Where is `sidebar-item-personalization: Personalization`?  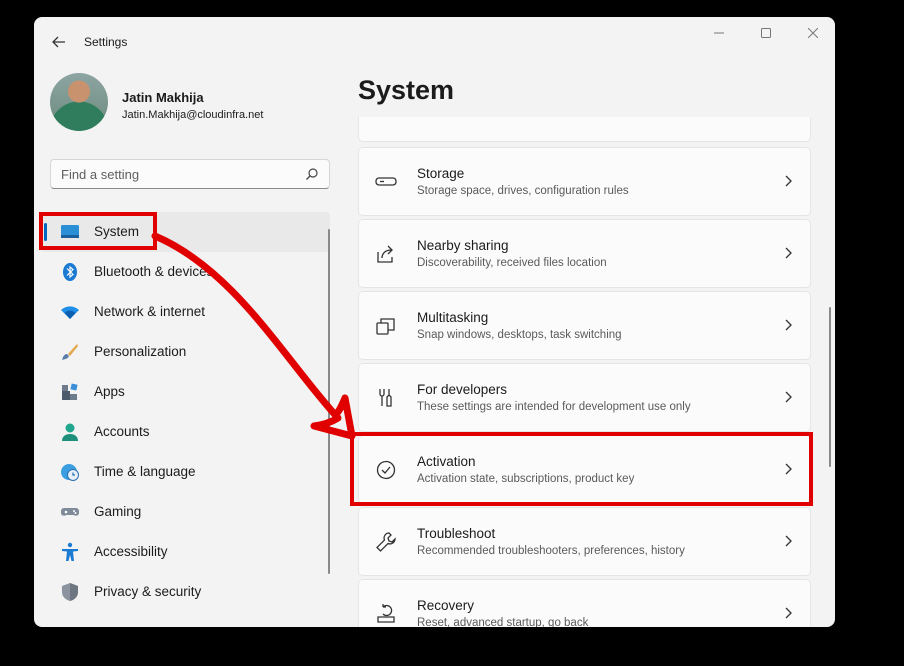
sidebar-item-personalization: Personalization is located at coordinates (185, 352).